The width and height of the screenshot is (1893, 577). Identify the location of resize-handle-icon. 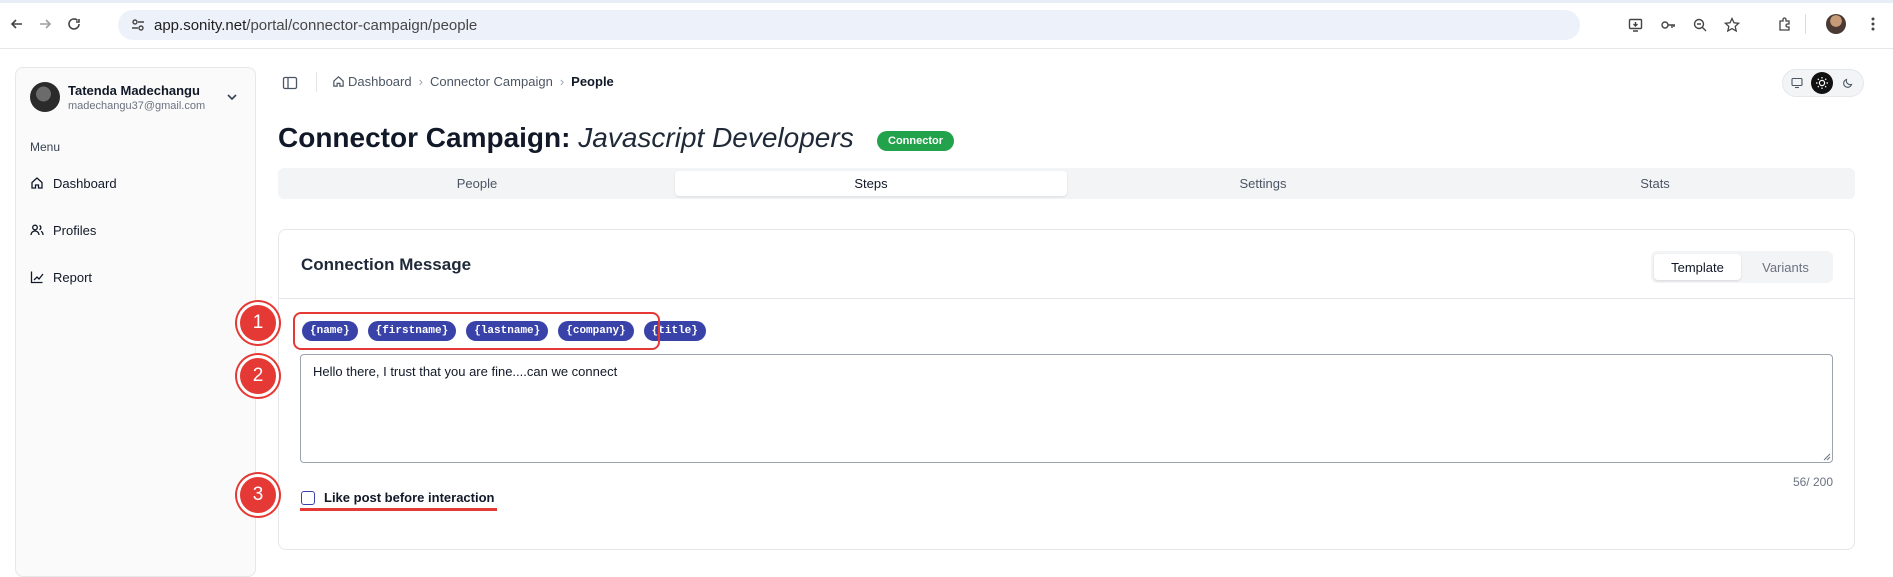
(1826, 456).